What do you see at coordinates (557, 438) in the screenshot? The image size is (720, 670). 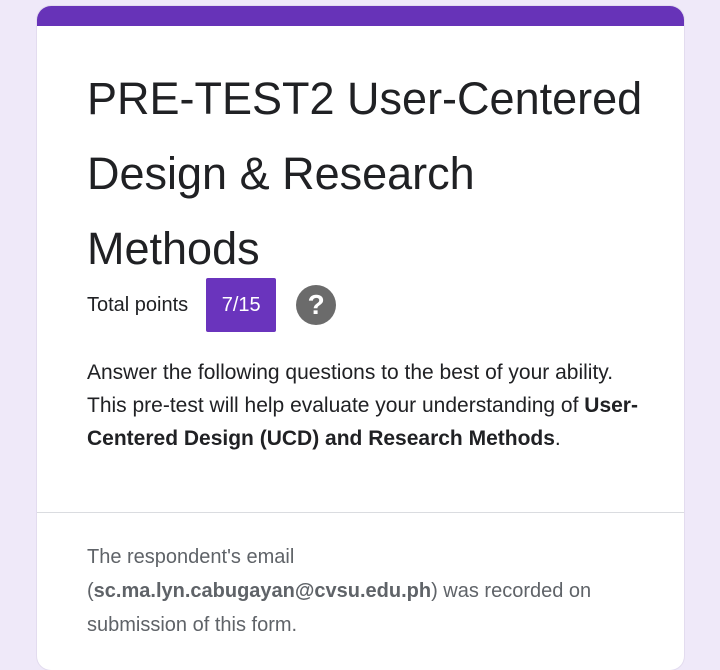 I see `description-trail: .` at bounding box center [557, 438].